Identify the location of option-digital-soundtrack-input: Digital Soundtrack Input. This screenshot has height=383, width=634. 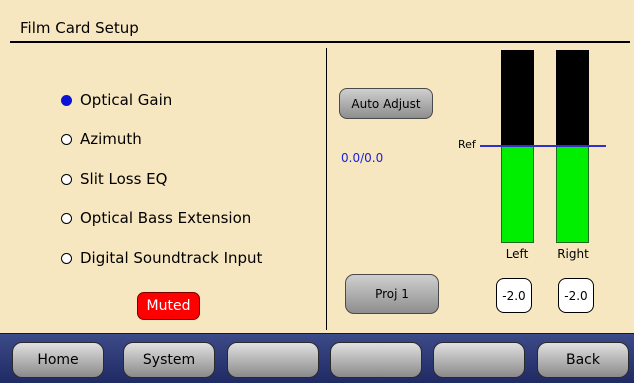
(161, 258).